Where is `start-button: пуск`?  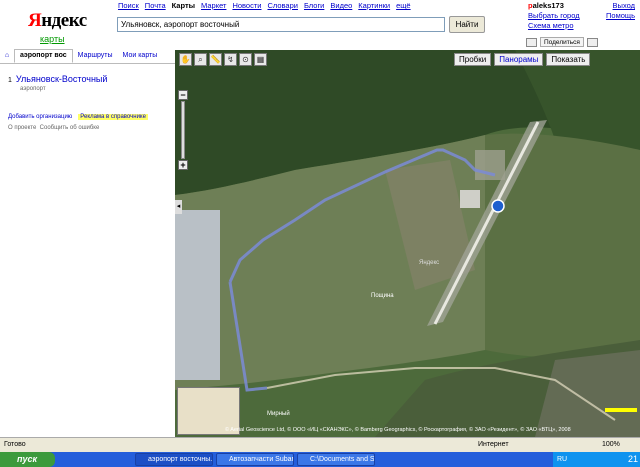
start-button: пуск is located at coordinates (27, 459).